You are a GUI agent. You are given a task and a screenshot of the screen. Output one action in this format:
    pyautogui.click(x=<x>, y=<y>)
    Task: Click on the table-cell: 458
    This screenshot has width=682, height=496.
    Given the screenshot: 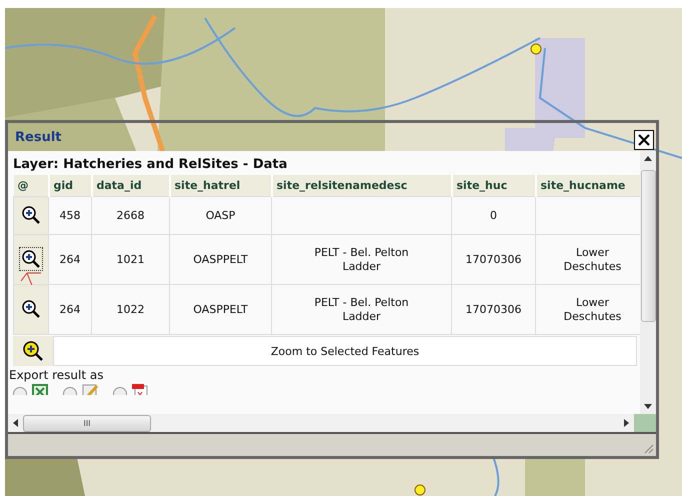 What is the action you would take?
    pyautogui.click(x=70, y=215)
    